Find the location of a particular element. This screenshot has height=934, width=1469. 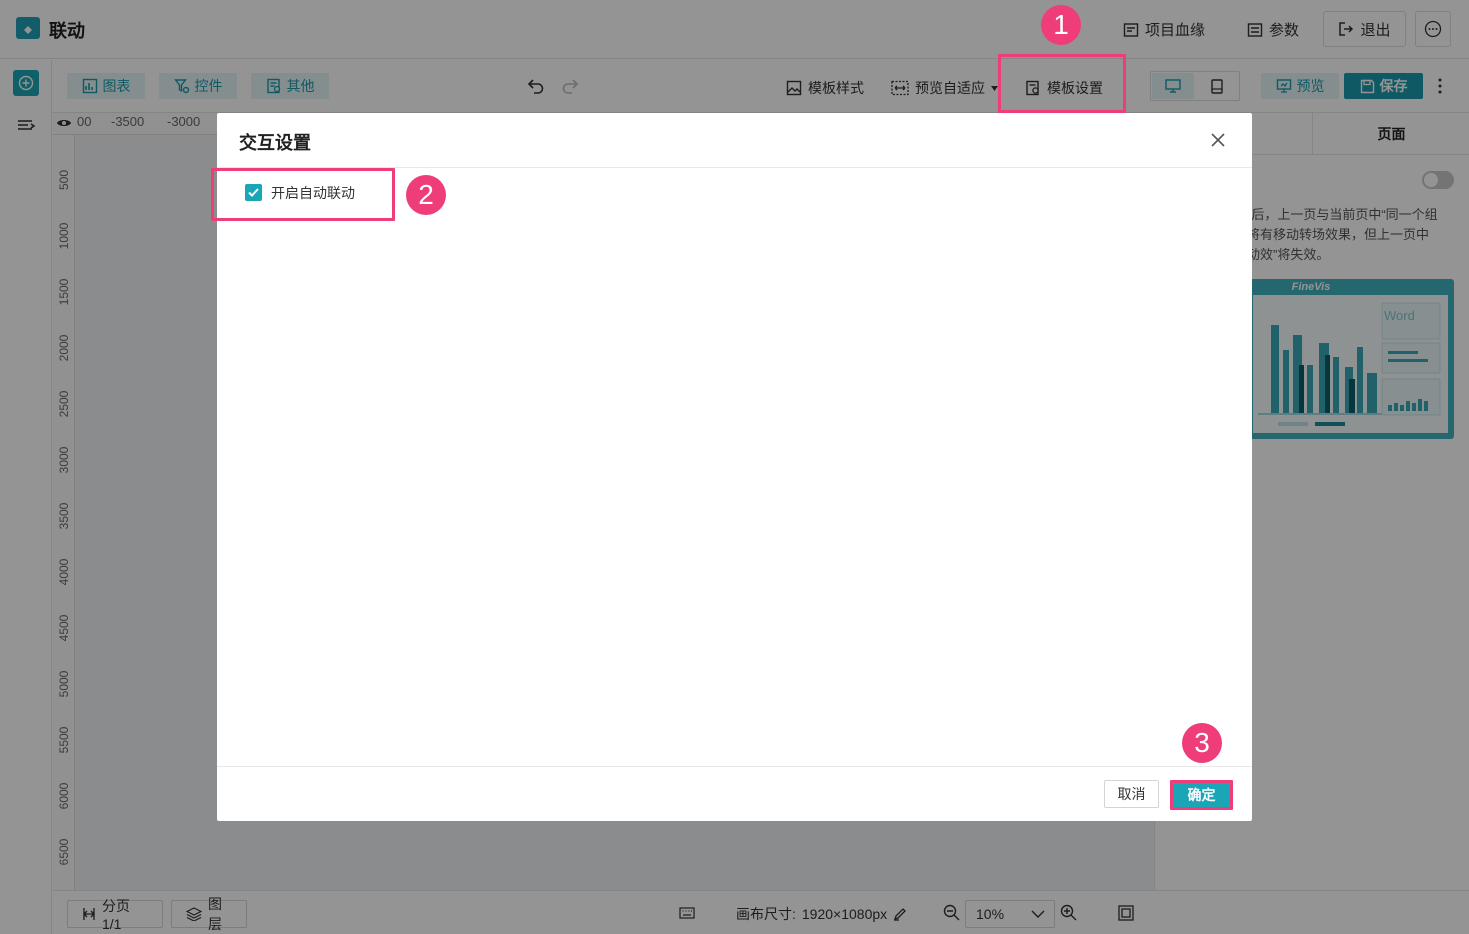

step-badge-1: 1 is located at coordinates (1061, 25).